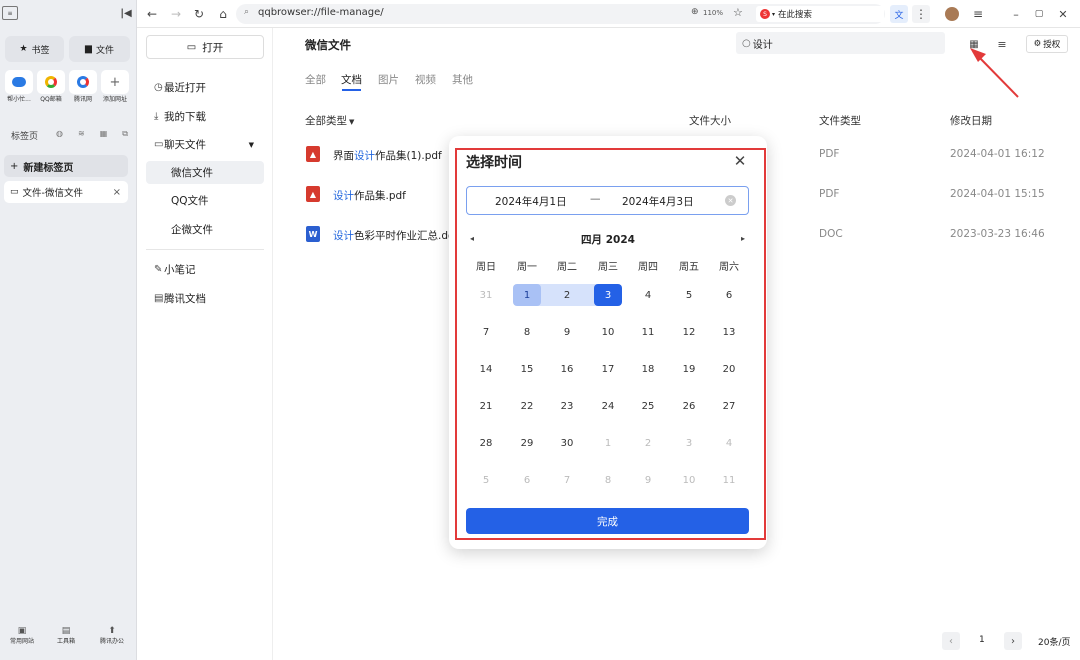 The width and height of the screenshot is (1080, 660). Describe the element at coordinates (765, 14) in the screenshot. I see `sogou-icon: S` at that location.